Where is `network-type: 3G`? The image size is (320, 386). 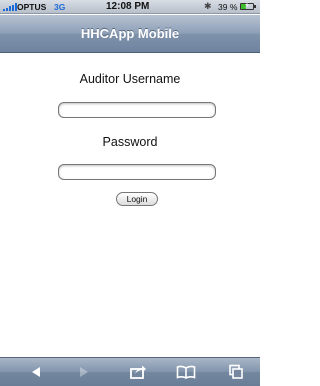 network-type: 3G is located at coordinates (60, 7).